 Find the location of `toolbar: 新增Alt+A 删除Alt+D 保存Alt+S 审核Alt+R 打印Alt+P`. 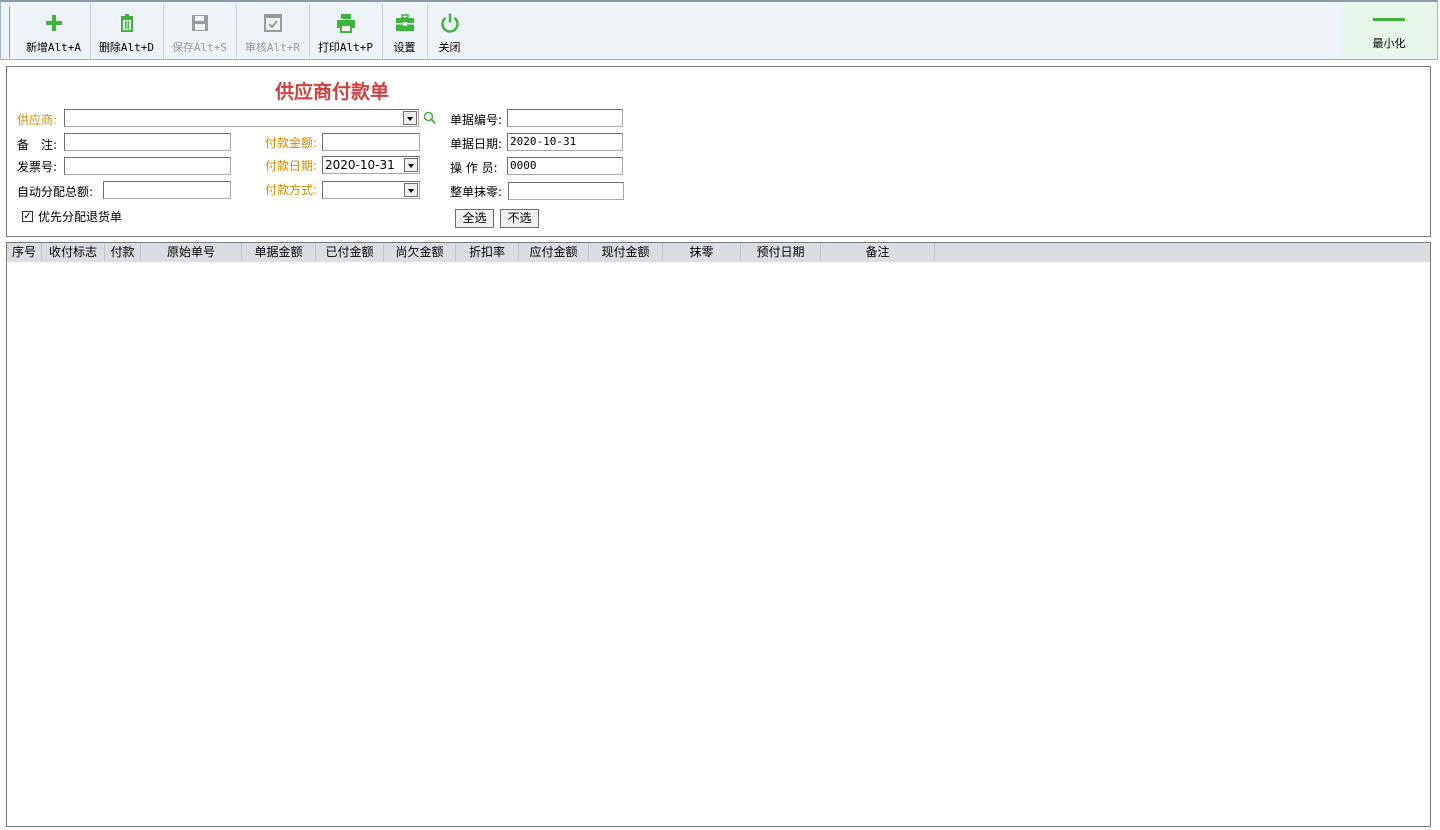

toolbar: 新增Alt+A 删除Alt+D 保存Alt+S 审核Alt+R 打印Alt+P is located at coordinates (719, 30).